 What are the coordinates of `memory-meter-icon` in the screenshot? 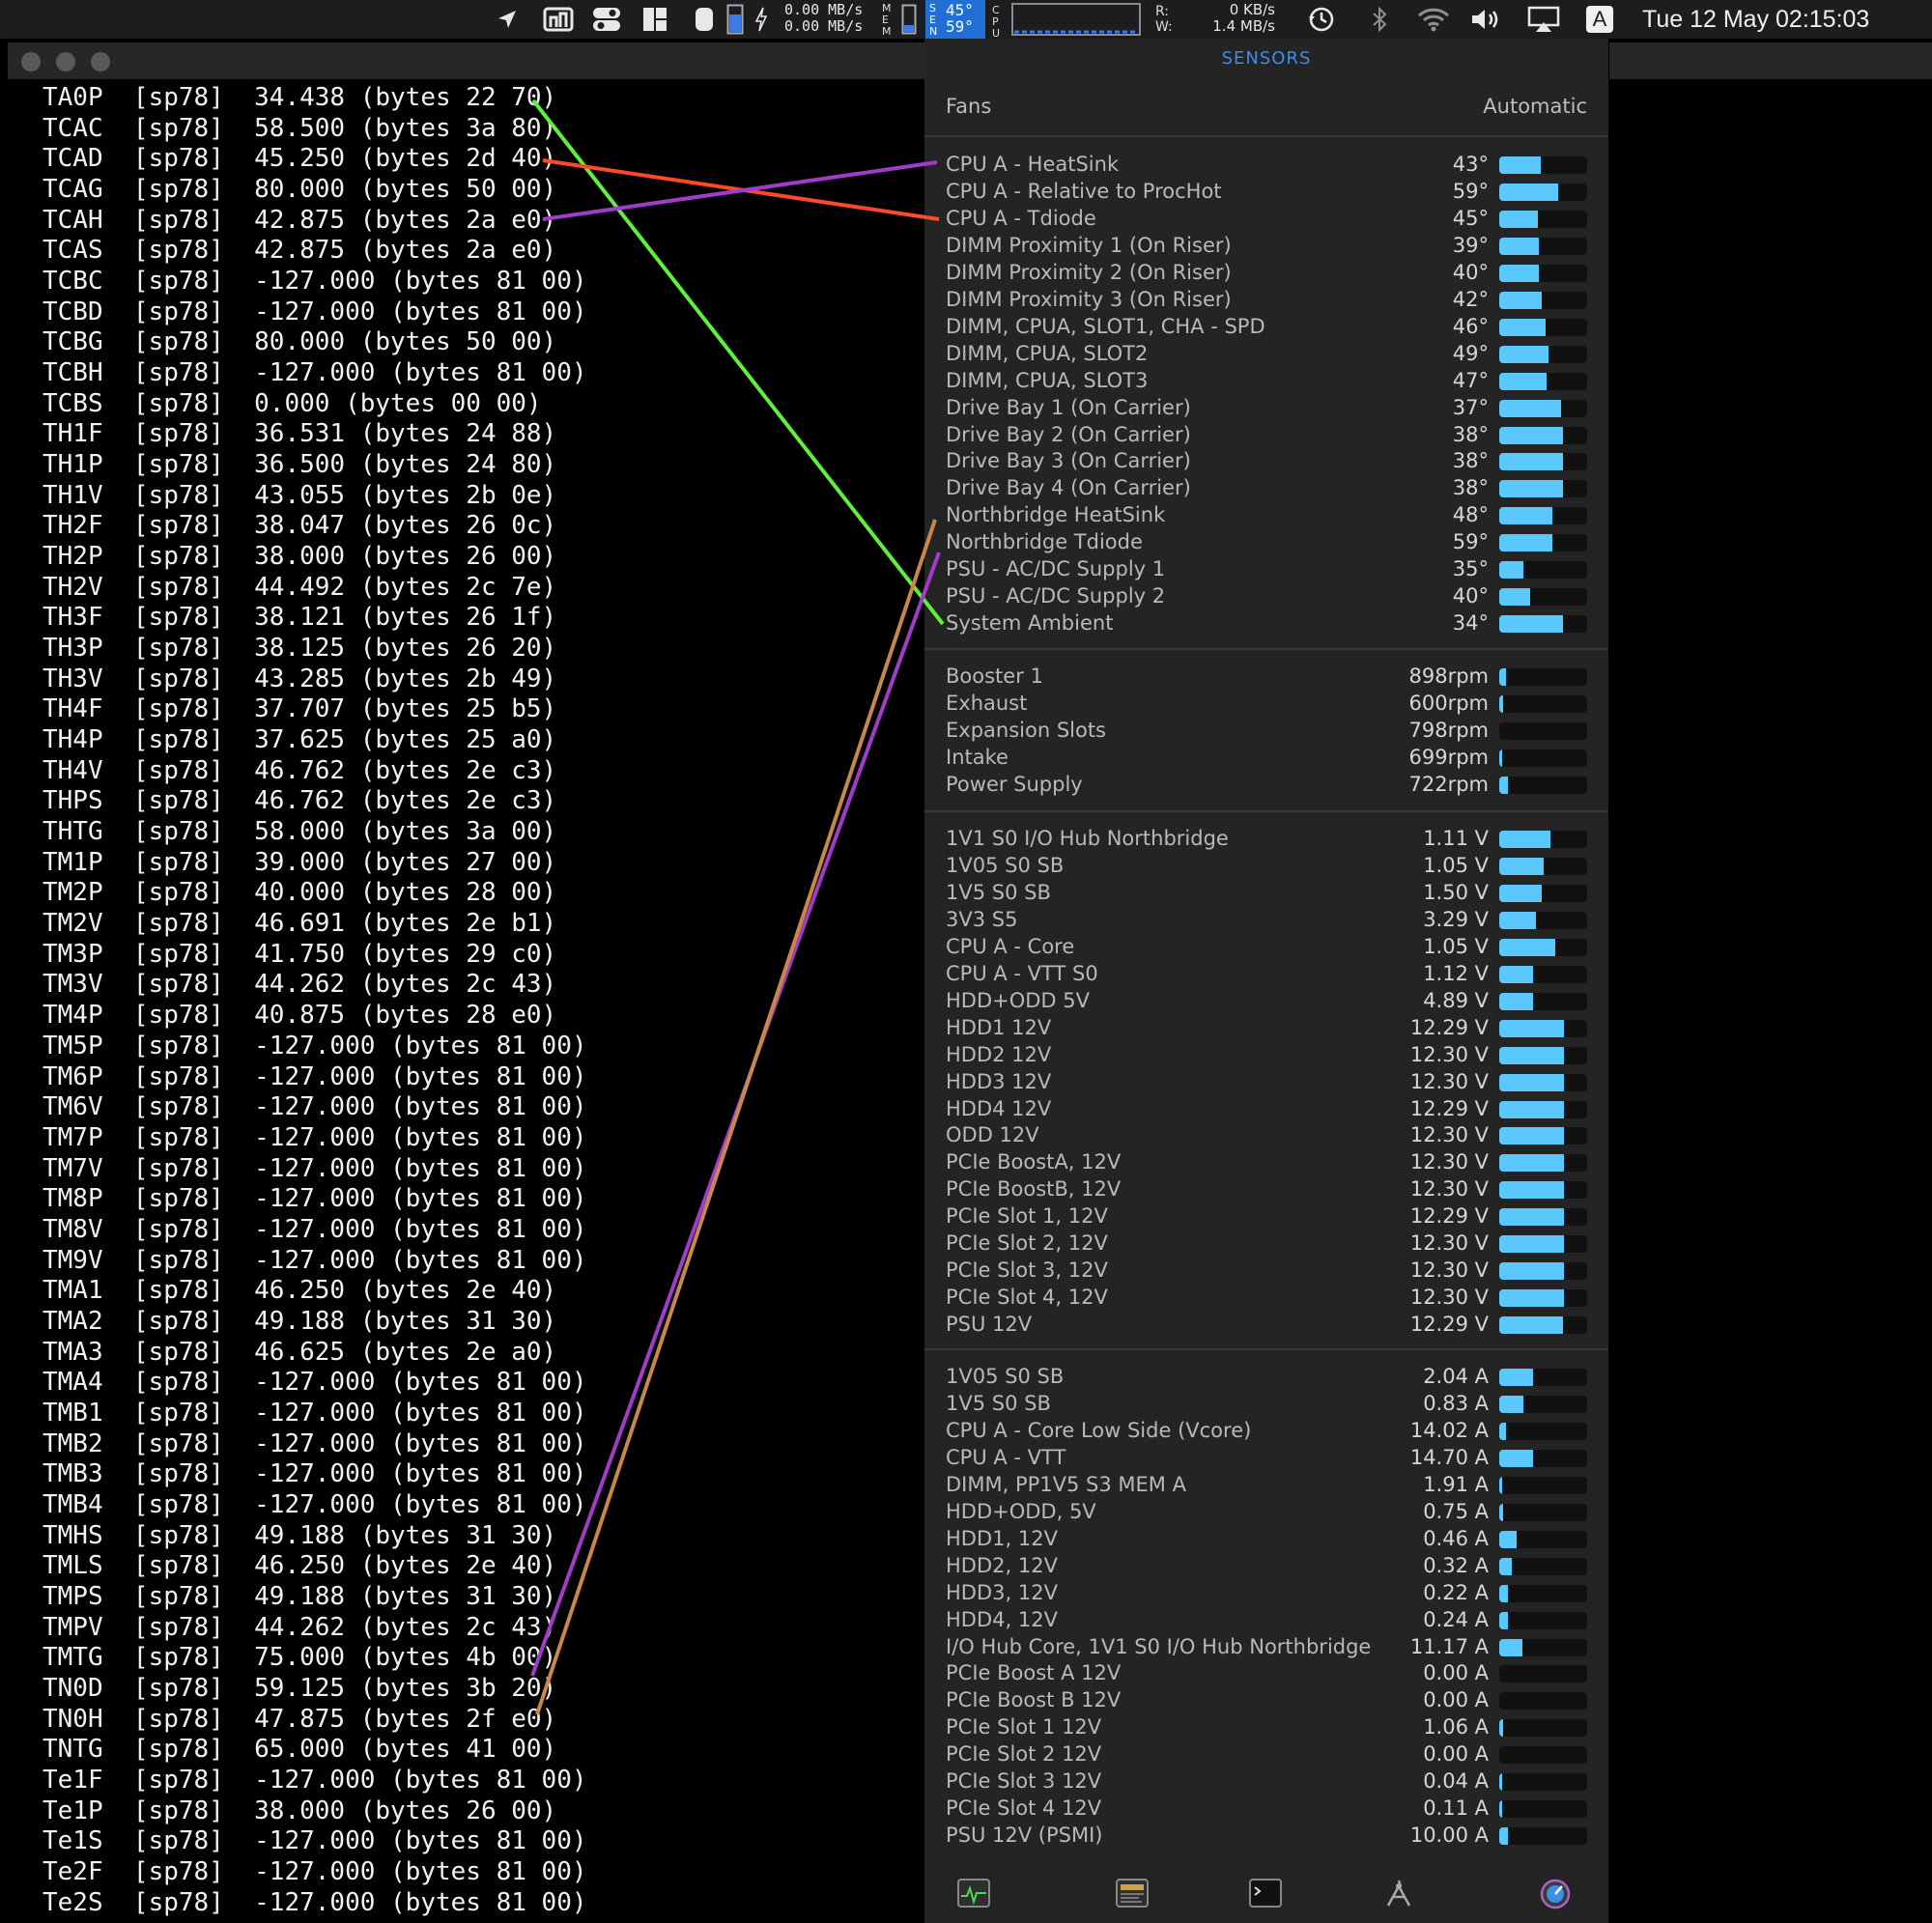 It's located at (735, 19).